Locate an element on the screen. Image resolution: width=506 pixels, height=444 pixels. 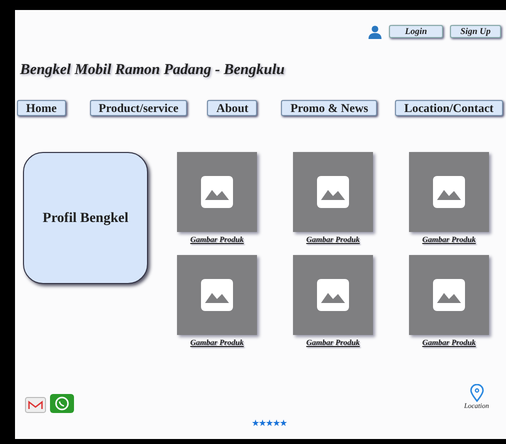
profile-label: Profil Bengkel is located at coordinates (85, 219).